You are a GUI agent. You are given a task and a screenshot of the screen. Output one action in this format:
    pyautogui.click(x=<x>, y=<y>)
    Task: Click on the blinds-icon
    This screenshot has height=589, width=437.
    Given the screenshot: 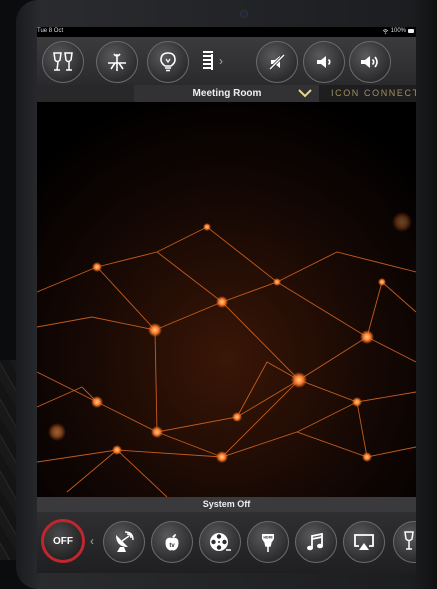 What is the action you would take?
    pyautogui.click(x=208, y=60)
    